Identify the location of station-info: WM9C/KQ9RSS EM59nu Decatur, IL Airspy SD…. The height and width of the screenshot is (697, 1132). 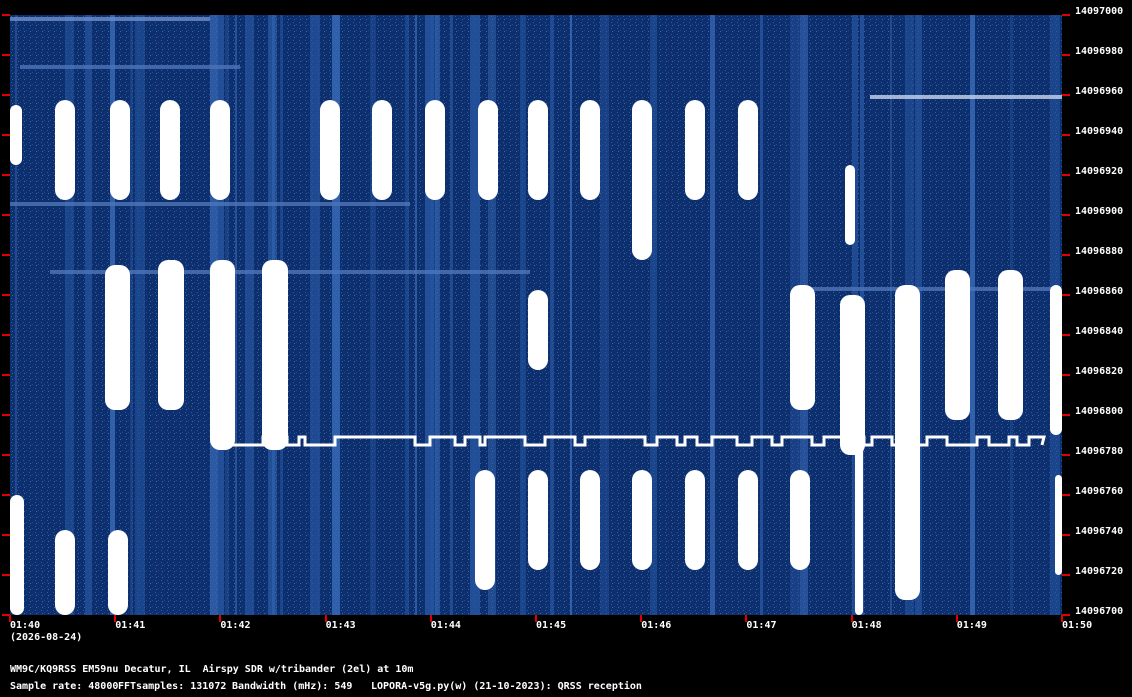
(212, 669).